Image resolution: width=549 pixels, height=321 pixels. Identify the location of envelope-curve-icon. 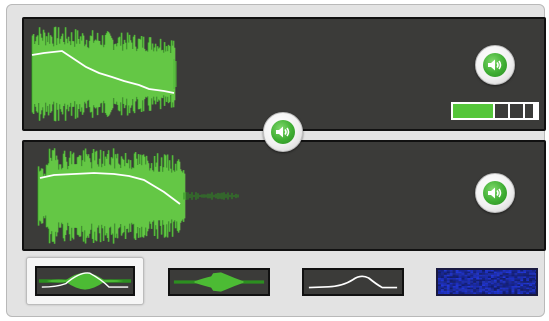
(353, 282).